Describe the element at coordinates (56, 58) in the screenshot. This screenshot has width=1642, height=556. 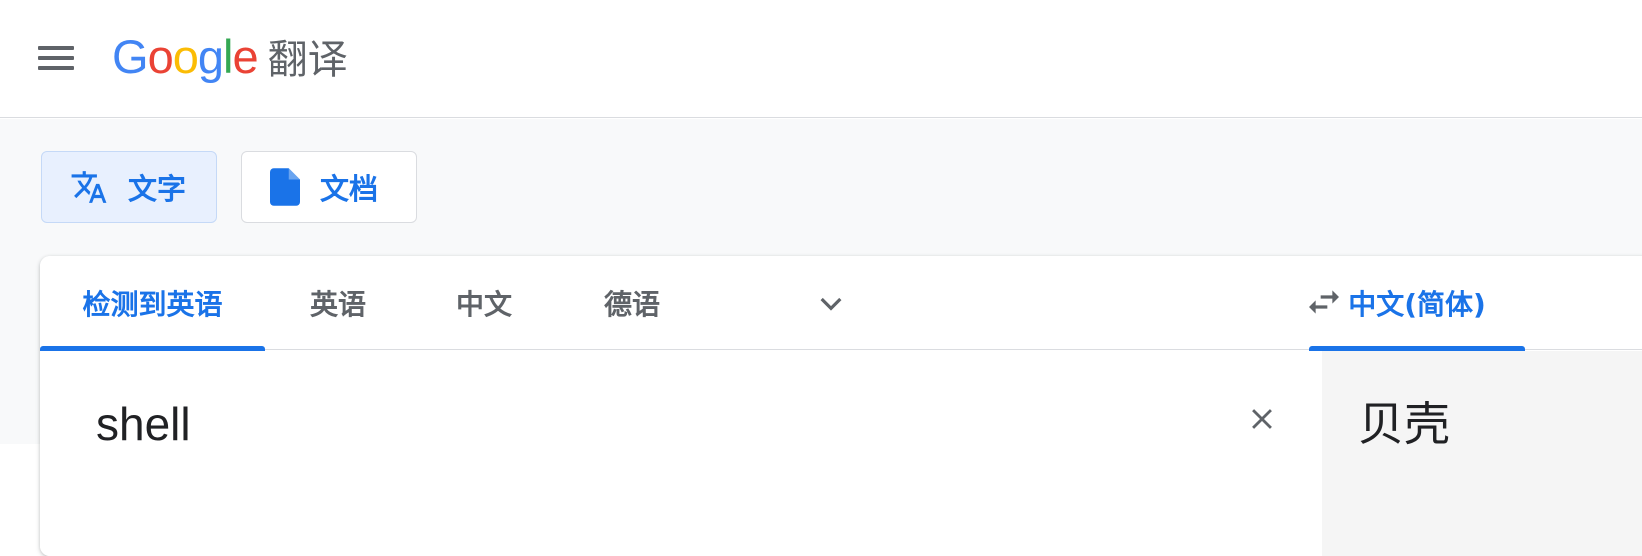
I see `main-menu-button` at that location.